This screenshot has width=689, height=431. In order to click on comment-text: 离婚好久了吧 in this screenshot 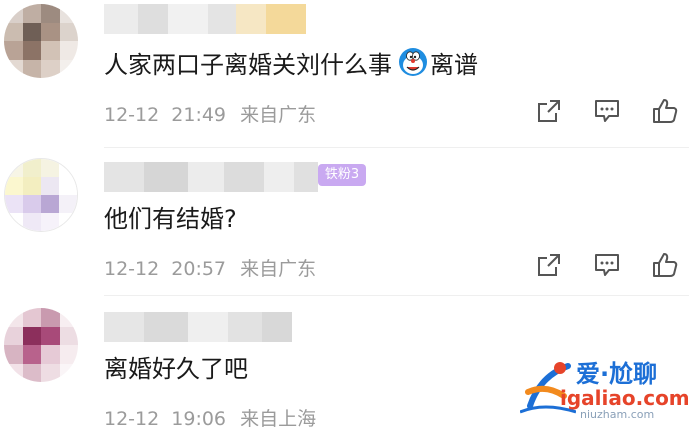, I will do `click(176, 366)`.